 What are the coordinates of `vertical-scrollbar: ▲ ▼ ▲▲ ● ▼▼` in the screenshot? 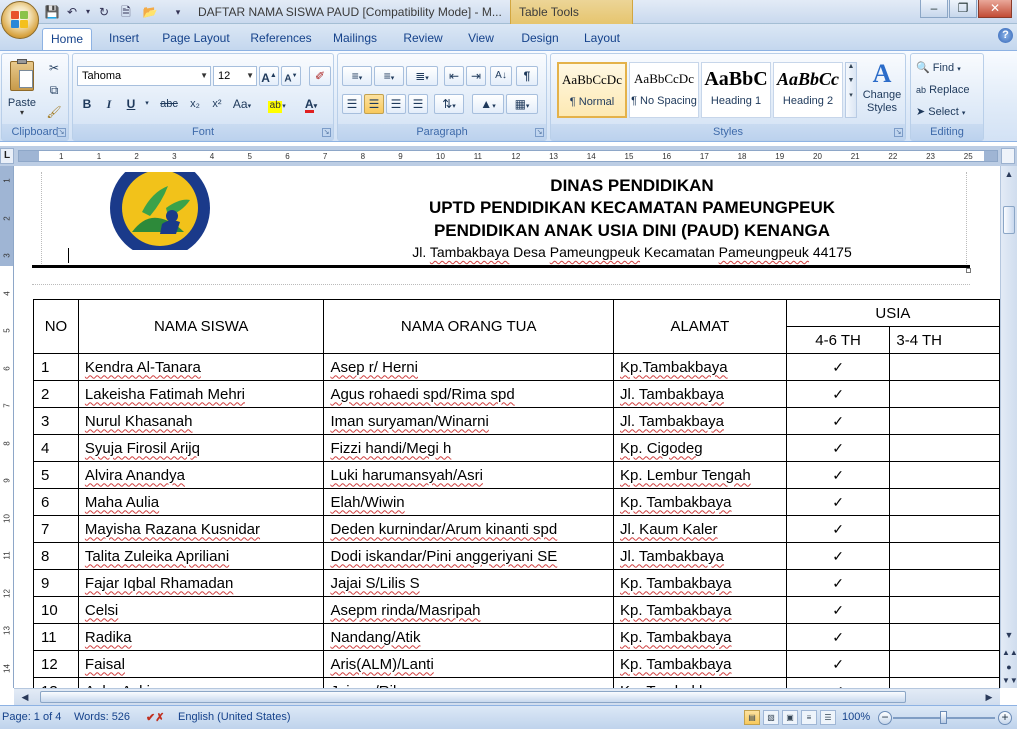 It's located at (1008, 427).